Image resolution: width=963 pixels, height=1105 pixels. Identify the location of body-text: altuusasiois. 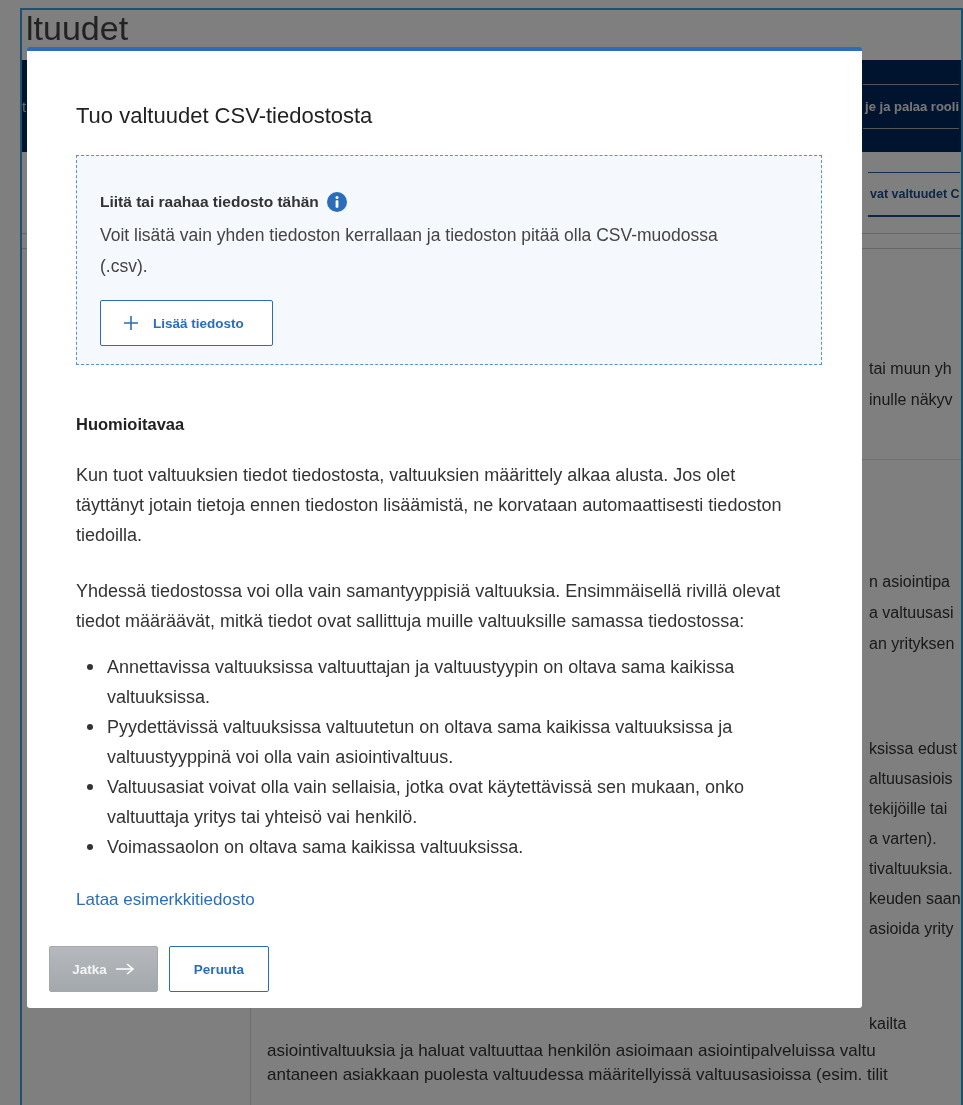
(911, 779).